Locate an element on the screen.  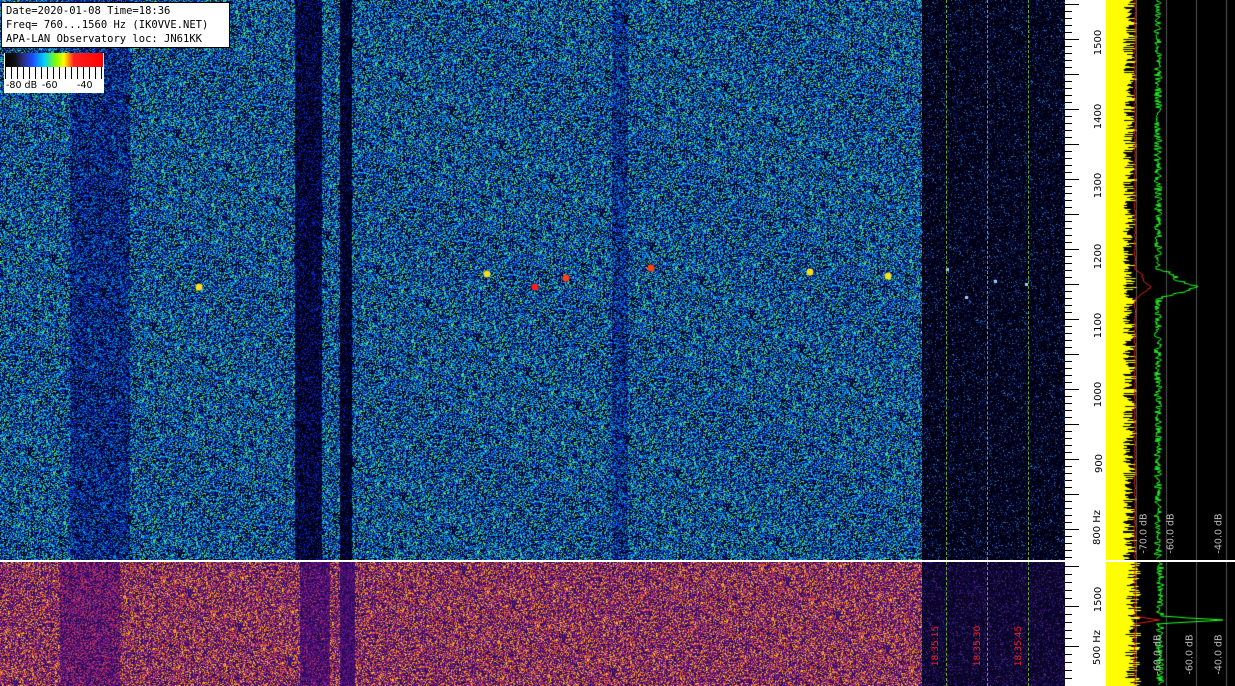
color-scale-gradient is located at coordinates (54, 60).